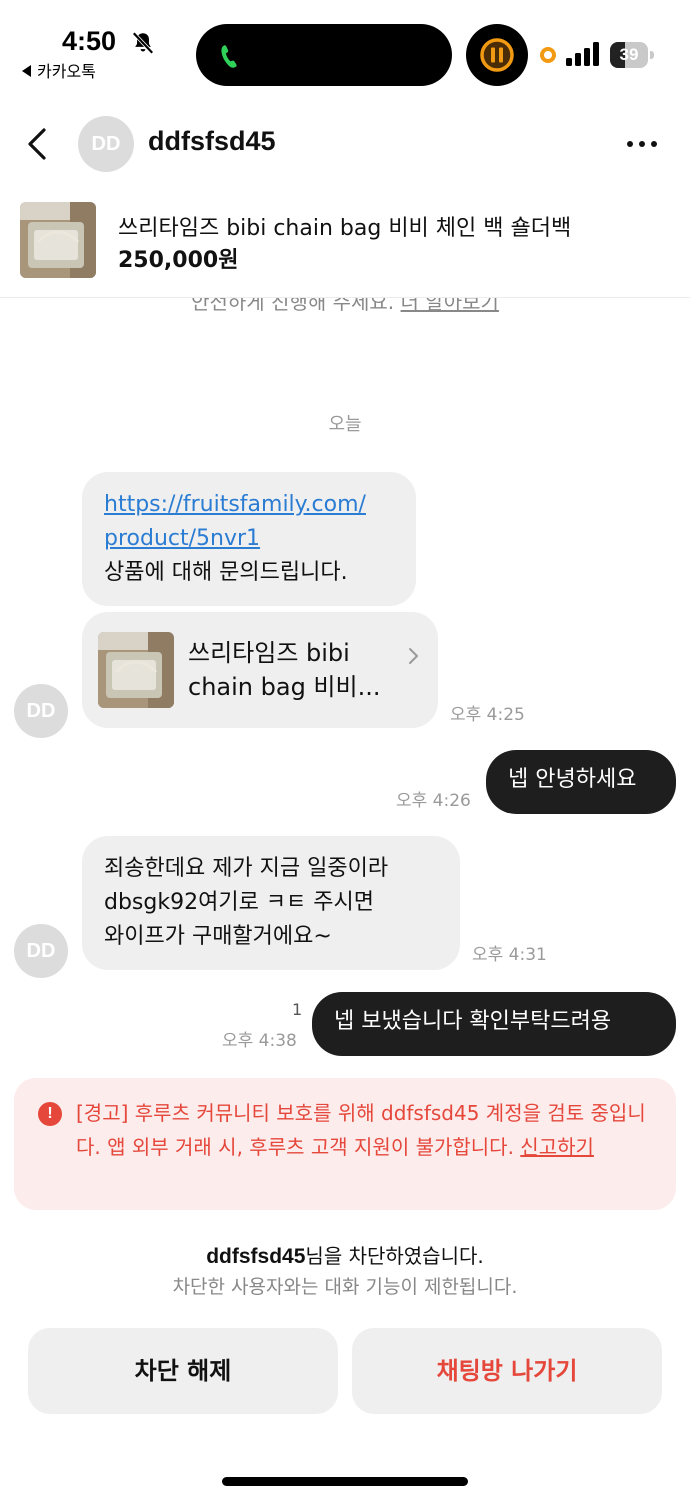  I want to click on pause-icon, so click(497, 55).